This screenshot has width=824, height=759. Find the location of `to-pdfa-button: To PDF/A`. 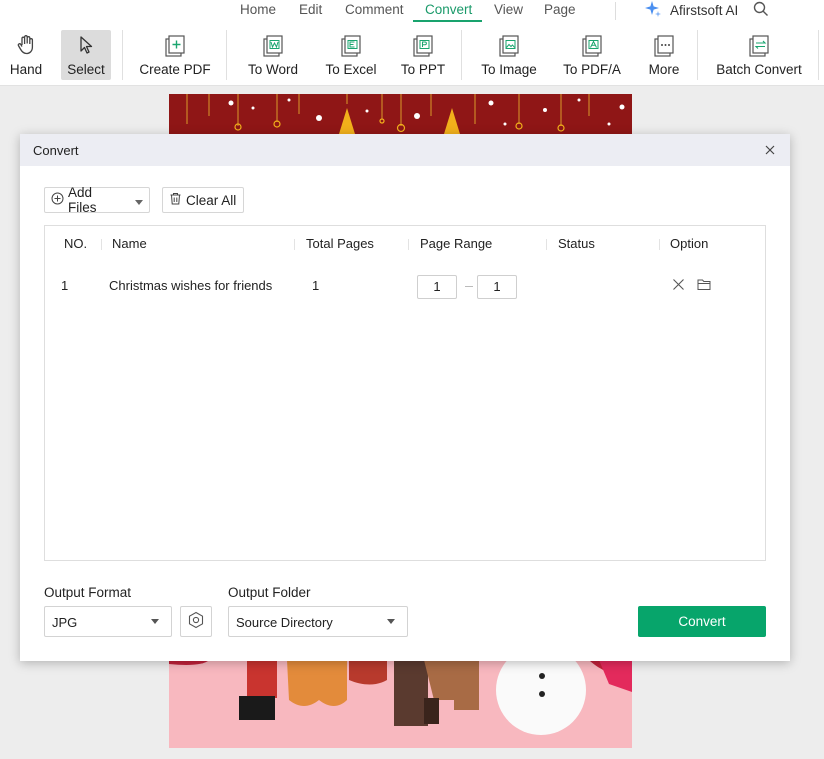

to-pdfa-button: To PDF/A is located at coordinates (592, 55).